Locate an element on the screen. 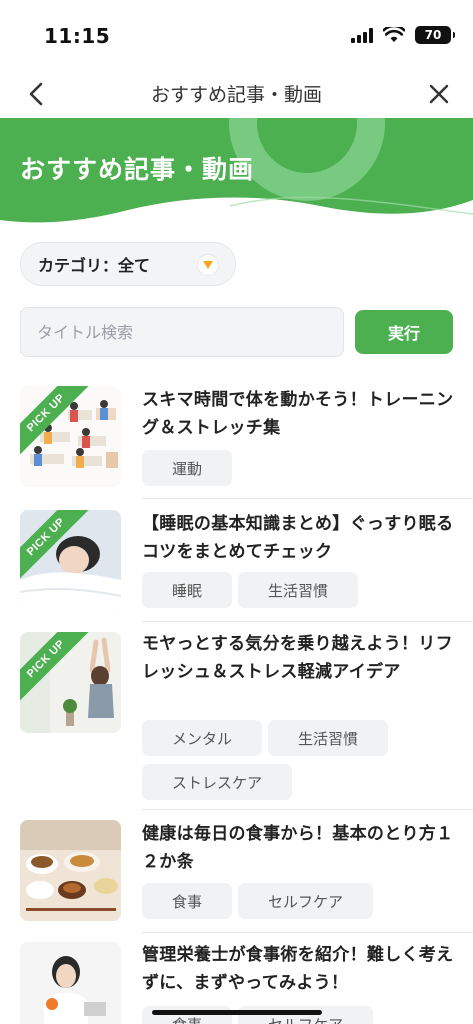  article-title: 【睡眠の基本知識まとめ】ぐっすり眠るコツをまとめてチェック is located at coordinates (298, 538).